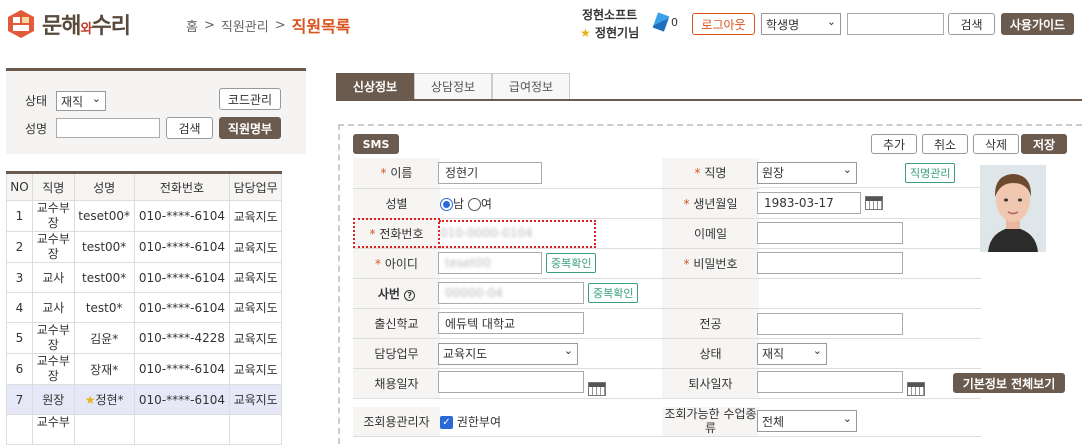  I want to click on logout-button: 로그아웃, so click(723, 24).